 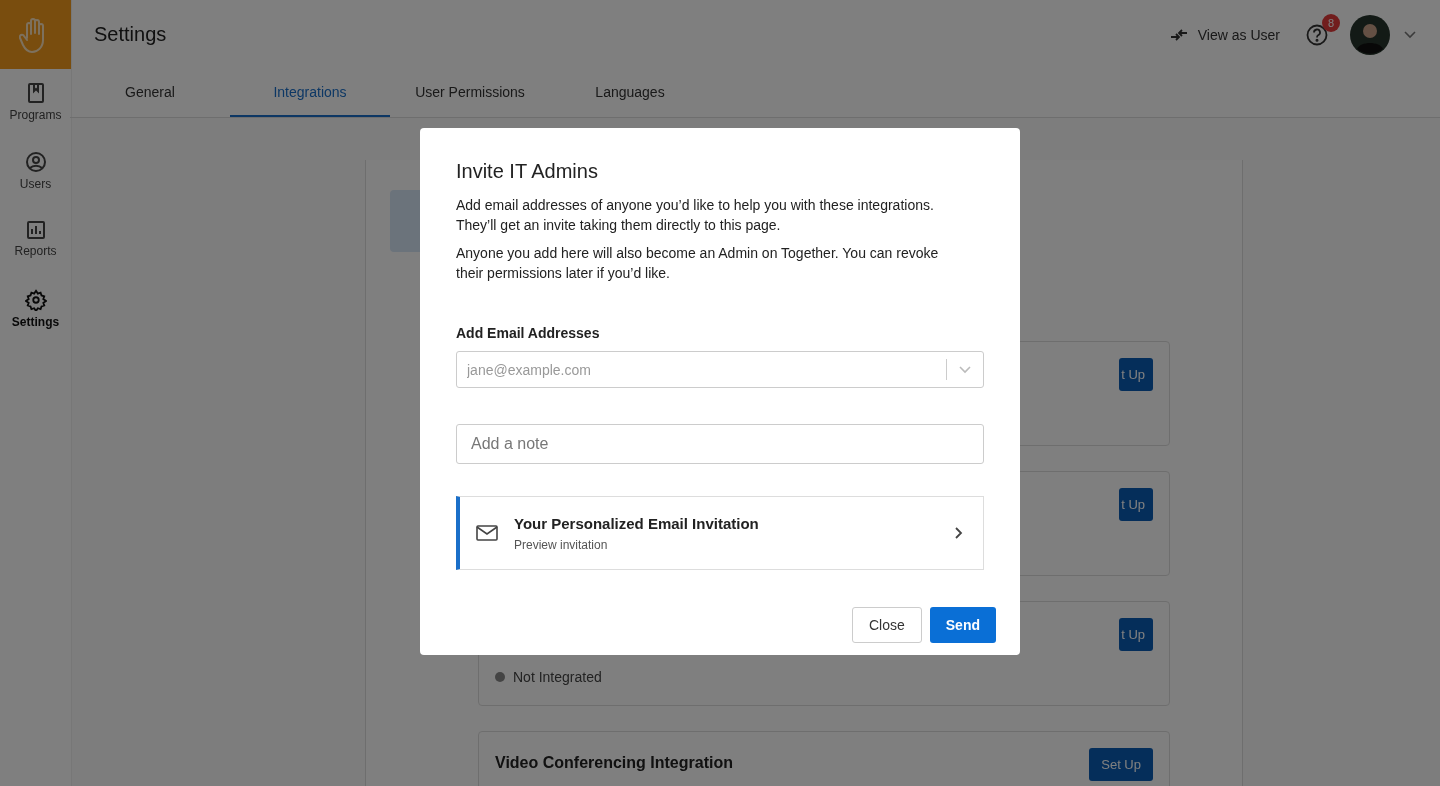 What do you see at coordinates (150, 93) in the screenshot?
I see `tab: General` at bounding box center [150, 93].